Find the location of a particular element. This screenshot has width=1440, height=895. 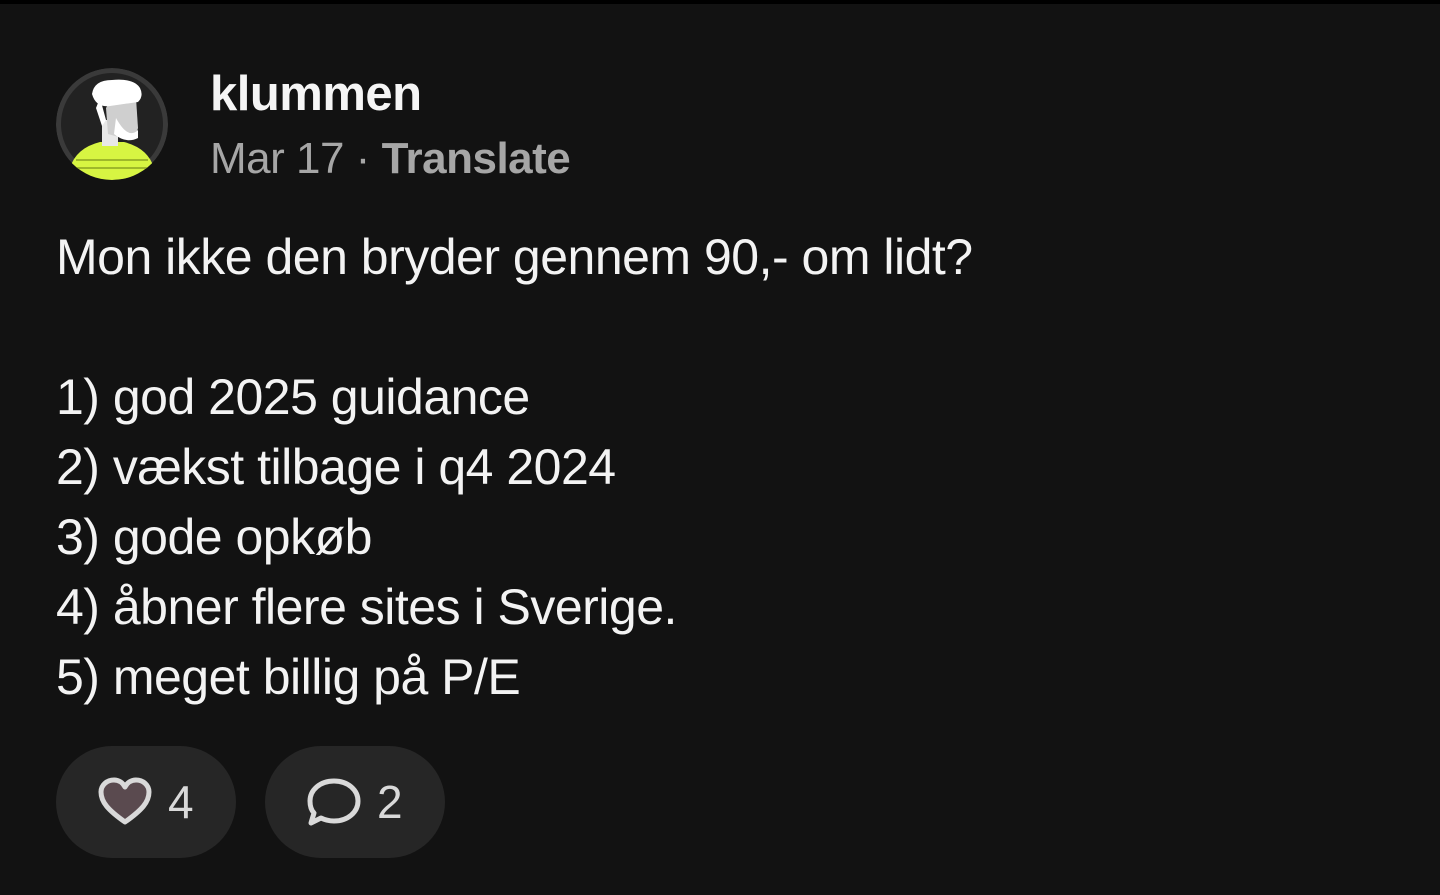

author-name: klummen is located at coordinates (316, 94).